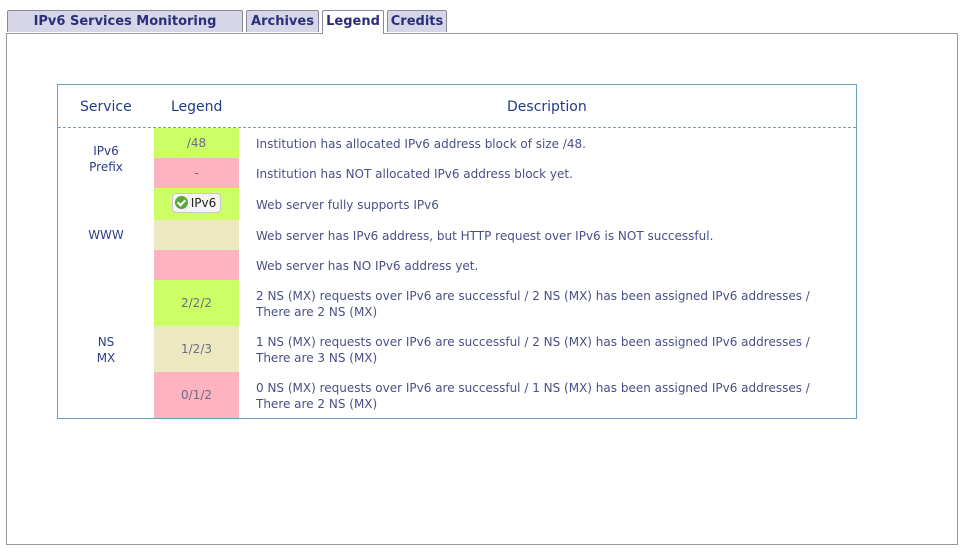 This screenshot has width=962, height=549. I want to click on service-ns-mx: NS MX, so click(106, 350).